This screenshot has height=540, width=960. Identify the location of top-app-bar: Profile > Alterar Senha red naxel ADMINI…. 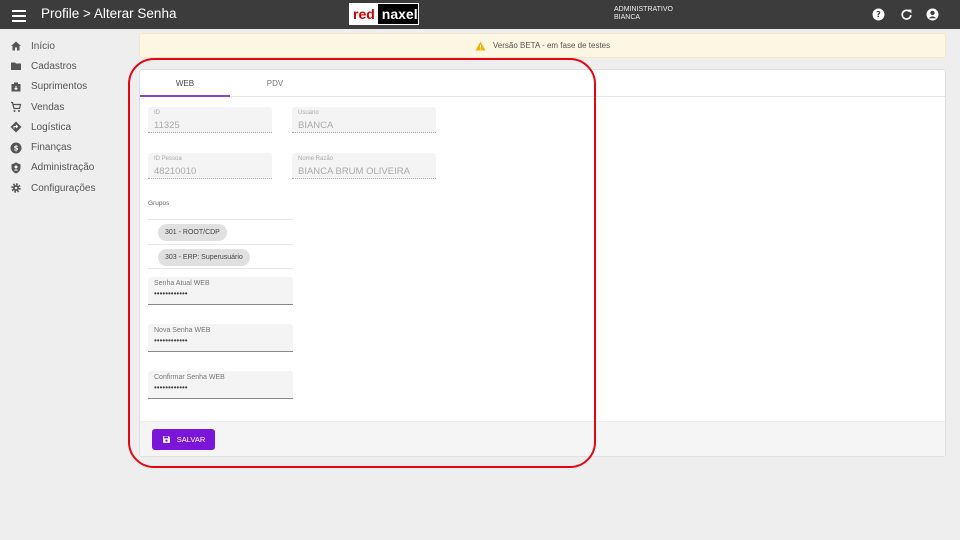
(480, 14).